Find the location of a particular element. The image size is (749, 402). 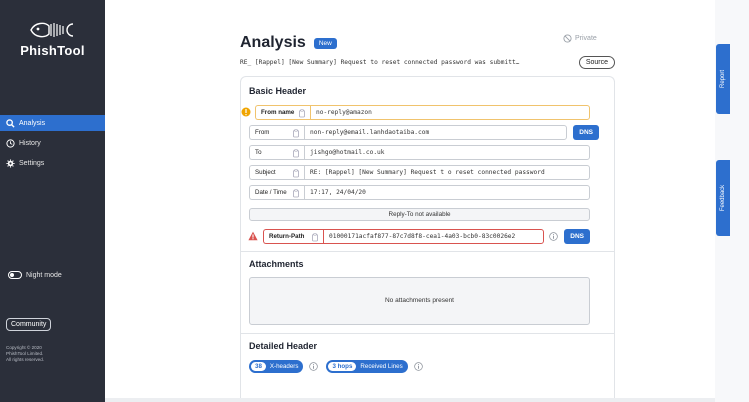

attachments-title: Attachments is located at coordinates (276, 264).